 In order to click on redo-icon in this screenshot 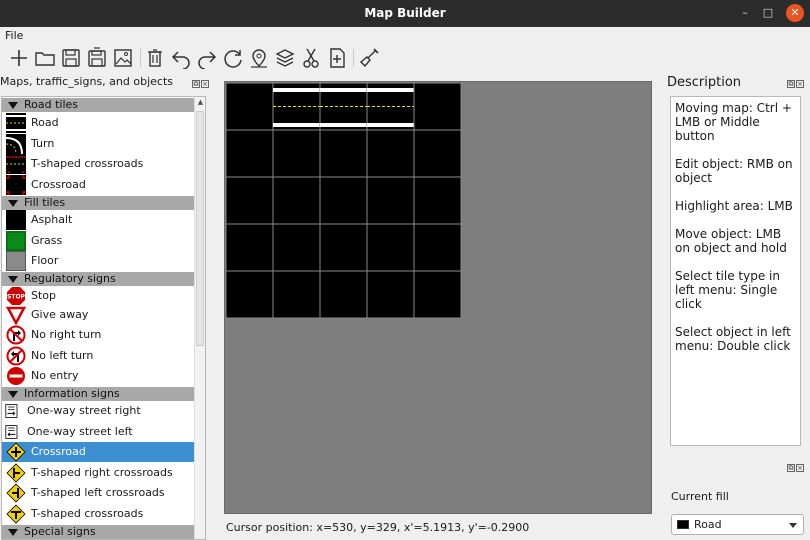, I will do `click(207, 58)`.